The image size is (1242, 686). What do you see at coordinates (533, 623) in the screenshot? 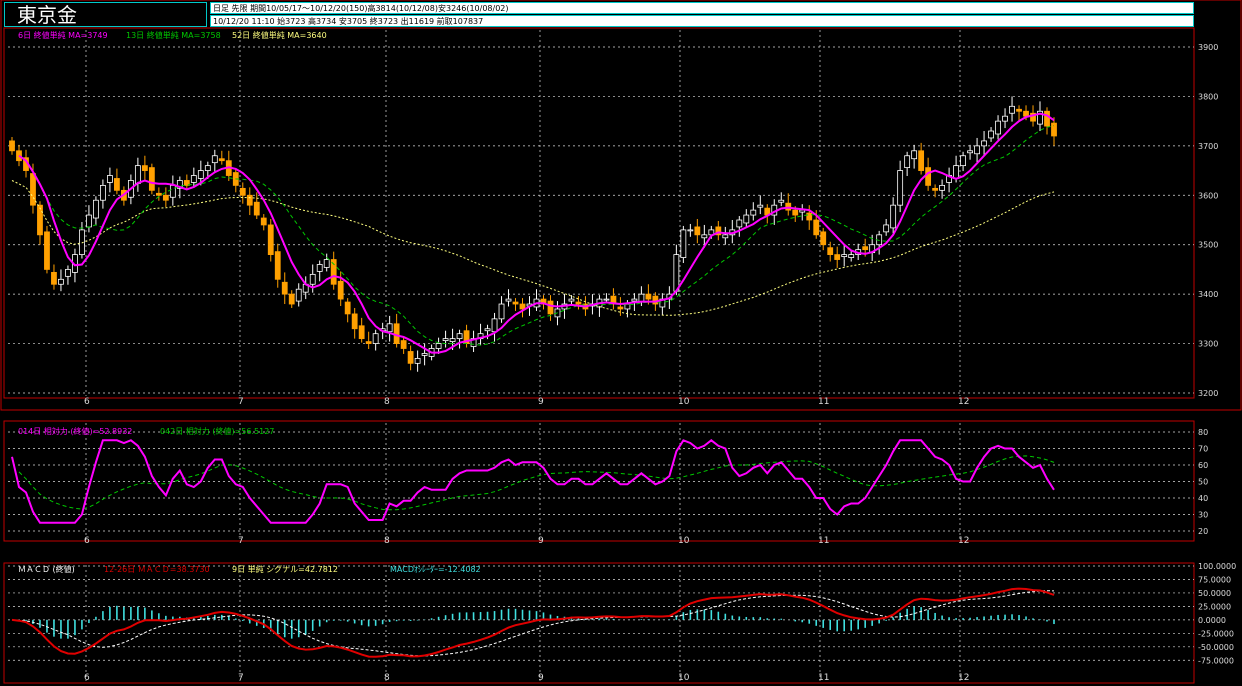
I see `signal-line` at bounding box center [533, 623].